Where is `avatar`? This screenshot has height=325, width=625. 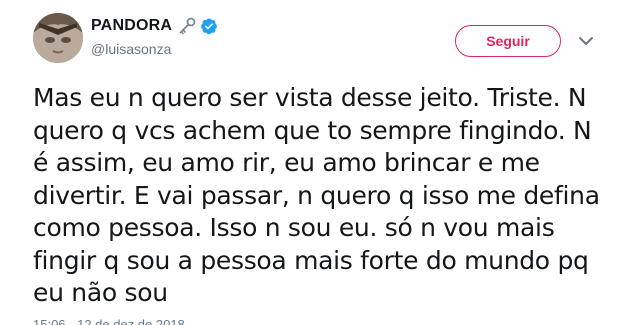 avatar is located at coordinates (58, 38).